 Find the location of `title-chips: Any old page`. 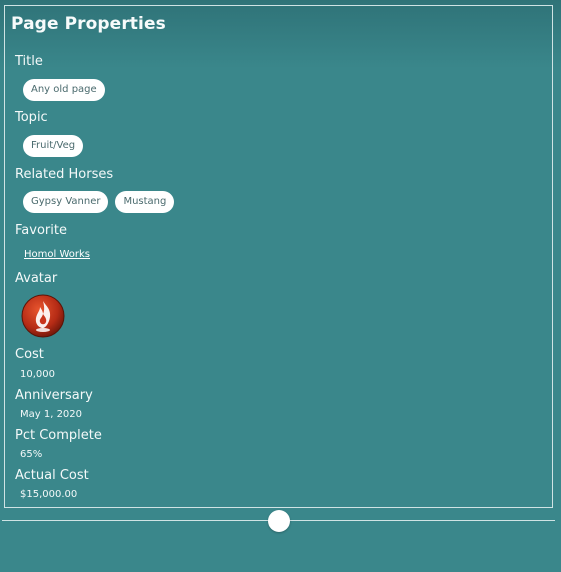

title-chips: Any old page is located at coordinates (64, 90).